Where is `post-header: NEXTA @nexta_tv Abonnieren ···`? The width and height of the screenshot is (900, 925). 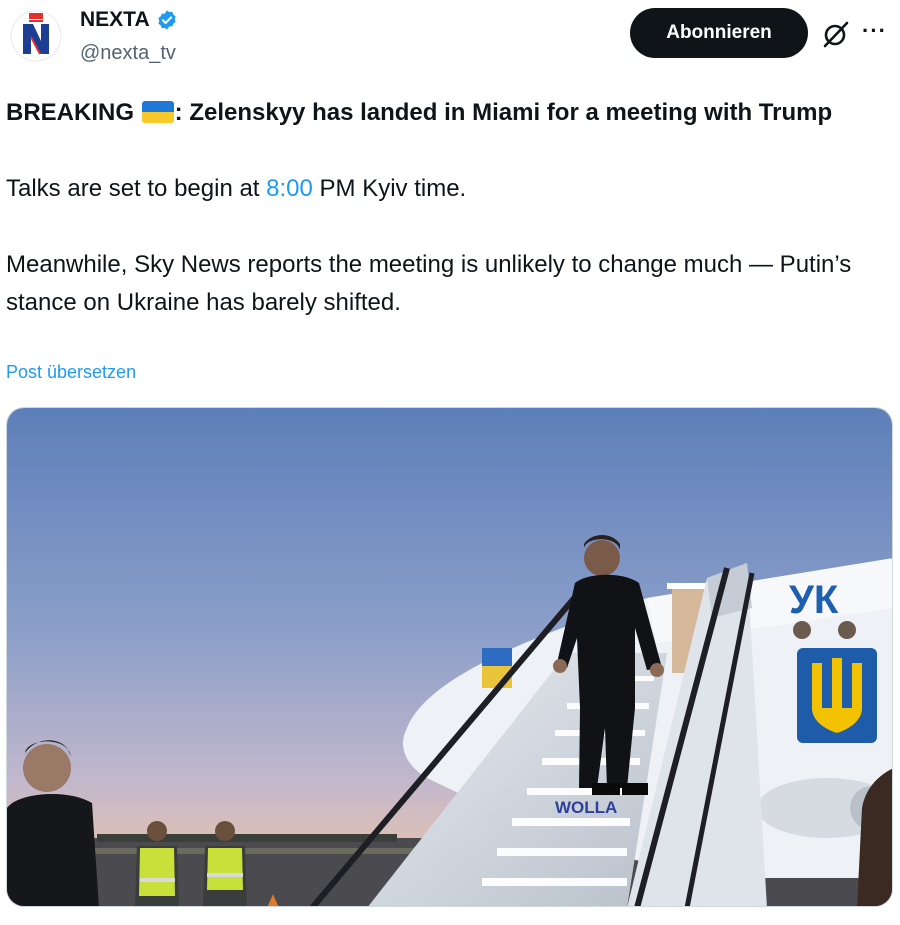
post-header: NEXTA @nexta_tv Abonnieren ··· is located at coordinates (450, 40).